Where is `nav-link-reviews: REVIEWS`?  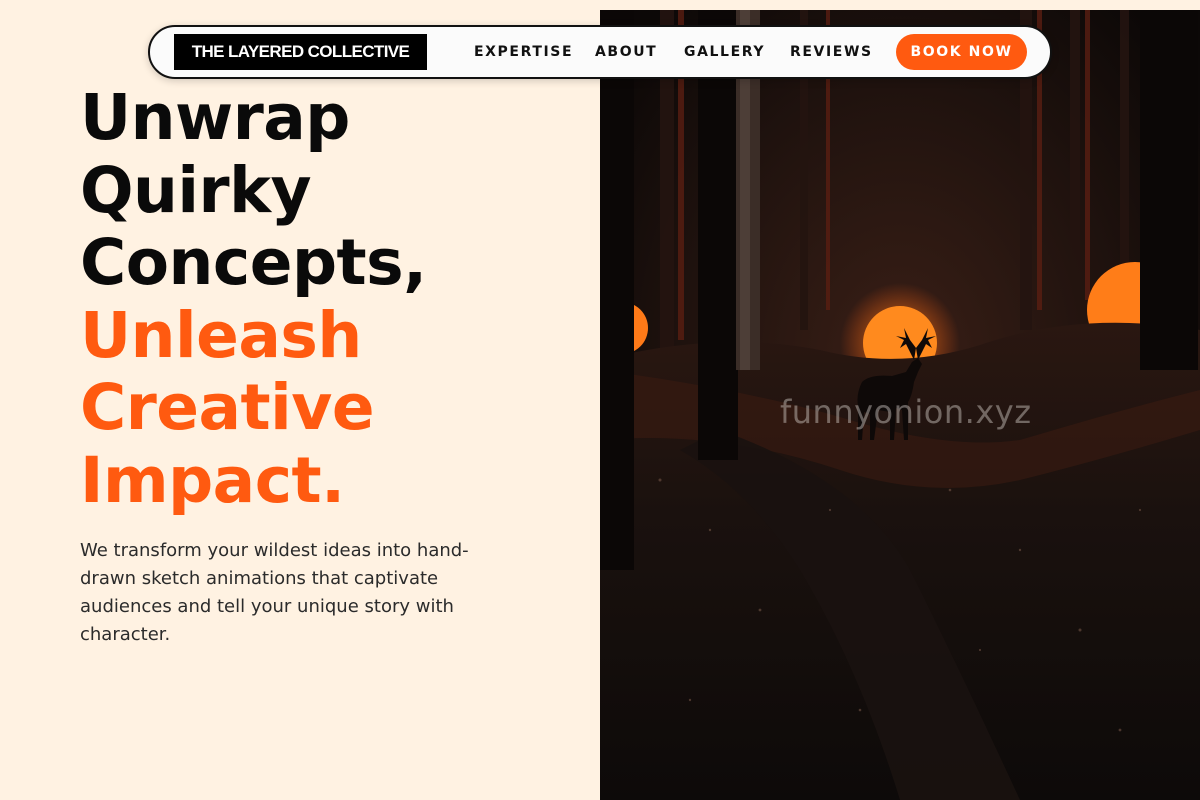
nav-link-reviews: REVIEWS is located at coordinates (831, 52).